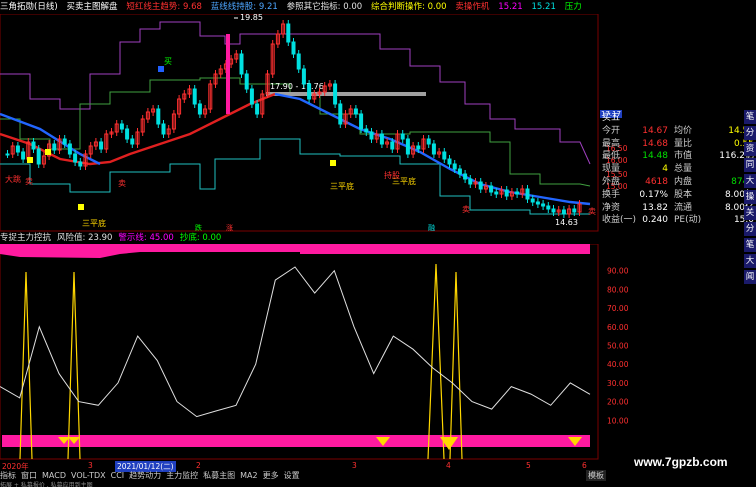  Describe the element at coordinates (655, 207) in the screenshot. I see `quote-value: 13.82` at that location.